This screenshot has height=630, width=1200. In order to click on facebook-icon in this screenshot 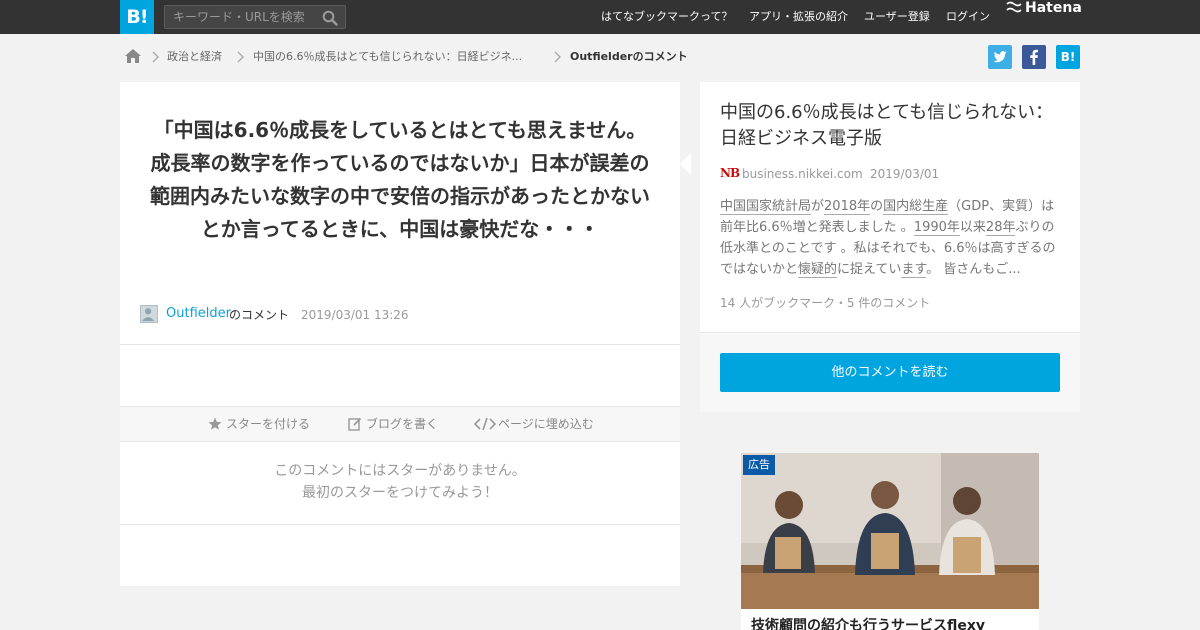, I will do `click(1034, 57)`.